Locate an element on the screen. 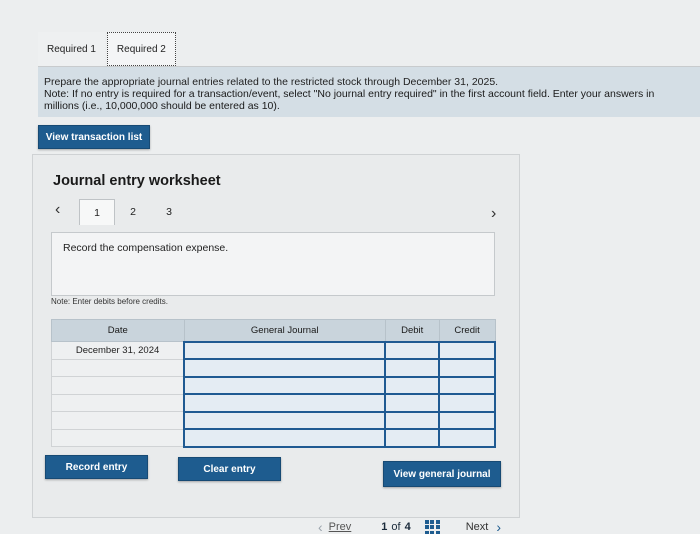 The image size is (700, 534). tab-required-1: Required 1 is located at coordinates (71, 49).